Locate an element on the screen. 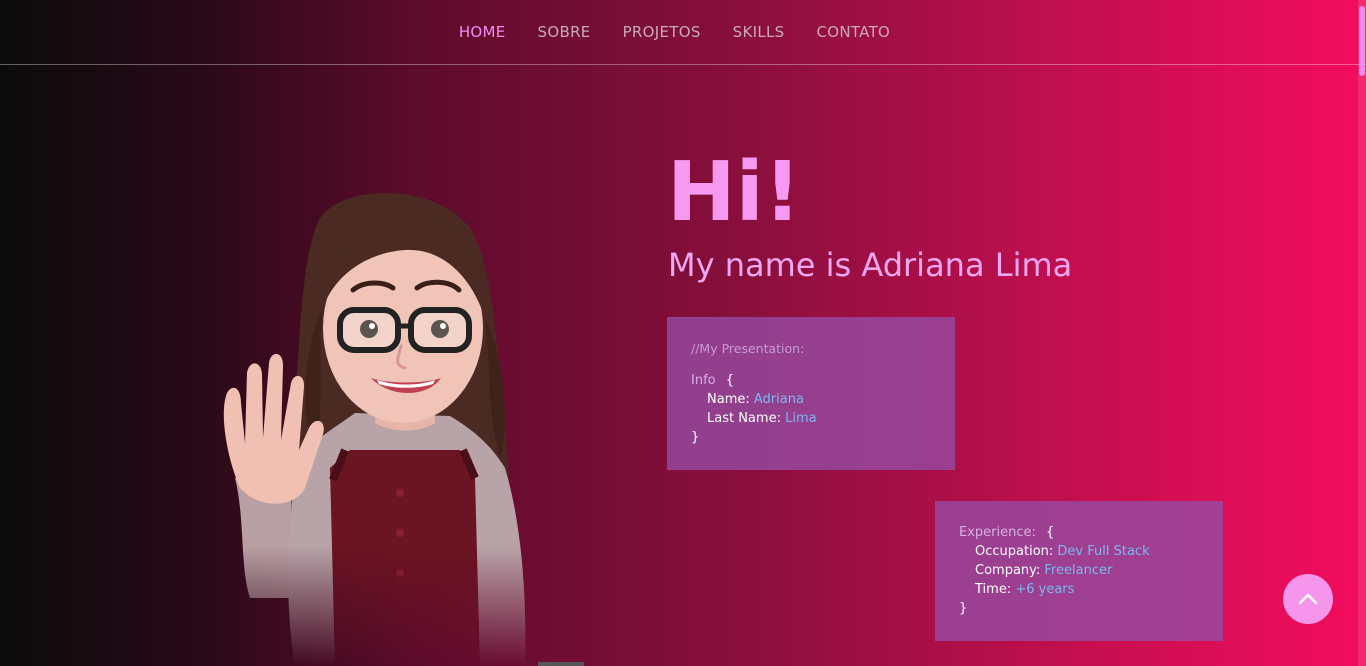 The height and width of the screenshot is (666, 1366). nav-skills-link: SKILLS is located at coordinates (759, 32).